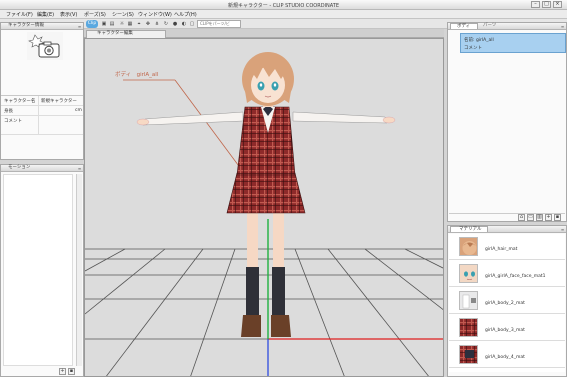 The width and height of the screenshot is (567, 377). Describe the element at coordinates (71, 371) in the screenshot. I see `delete-motion-button: ▪` at that location.